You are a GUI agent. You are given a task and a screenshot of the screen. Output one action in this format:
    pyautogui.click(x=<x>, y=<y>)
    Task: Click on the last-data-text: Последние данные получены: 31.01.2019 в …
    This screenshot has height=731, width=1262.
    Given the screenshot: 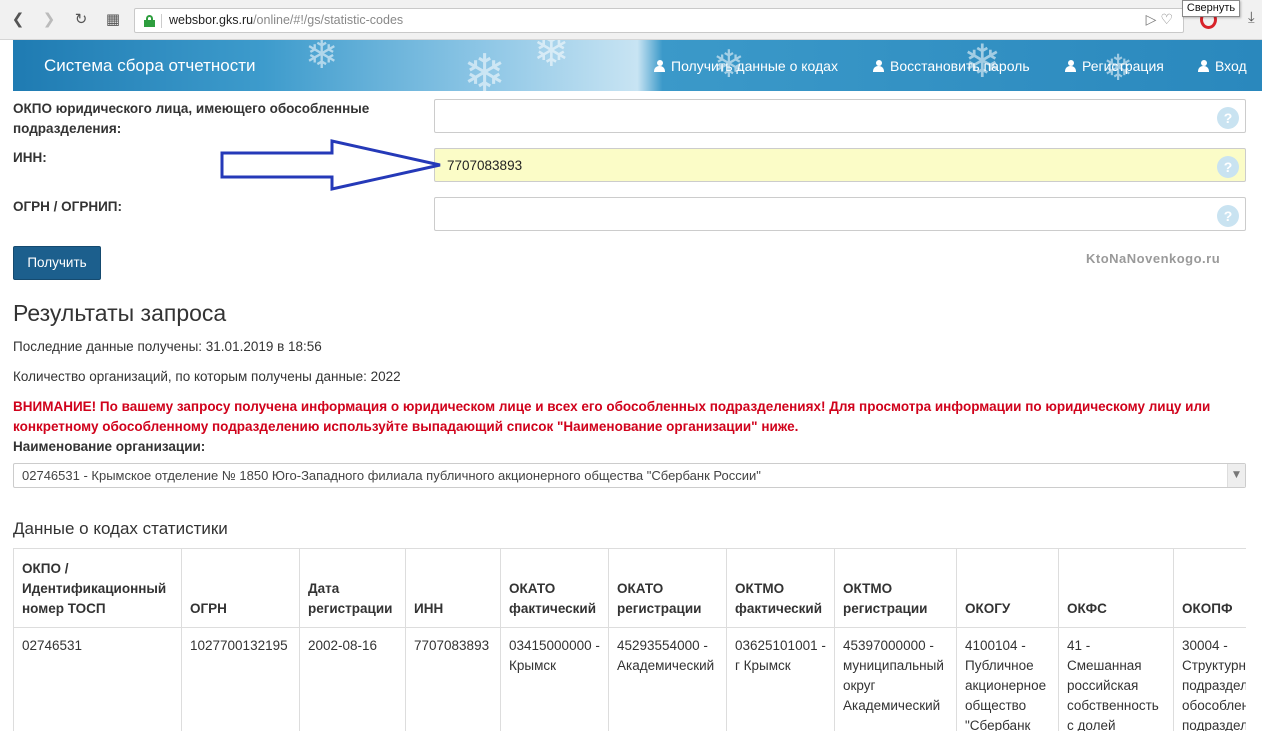 What is the action you would take?
    pyautogui.click(x=167, y=346)
    